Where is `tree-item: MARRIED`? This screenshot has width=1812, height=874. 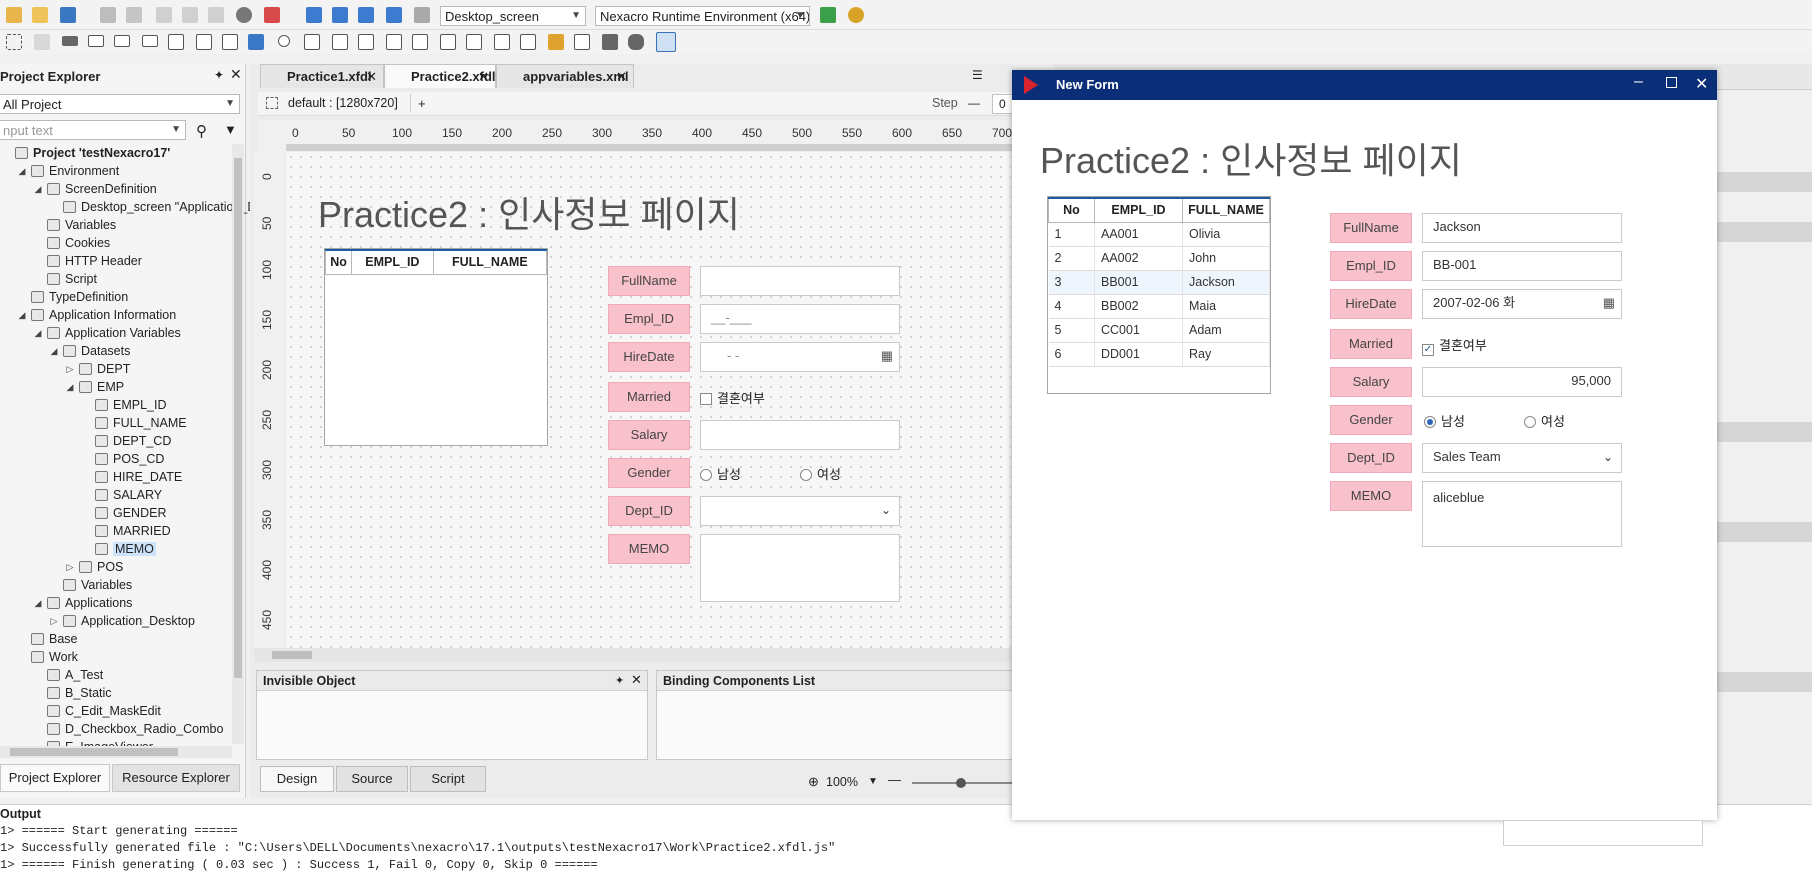 tree-item: MARRIED is located at coordinates (125, 531).